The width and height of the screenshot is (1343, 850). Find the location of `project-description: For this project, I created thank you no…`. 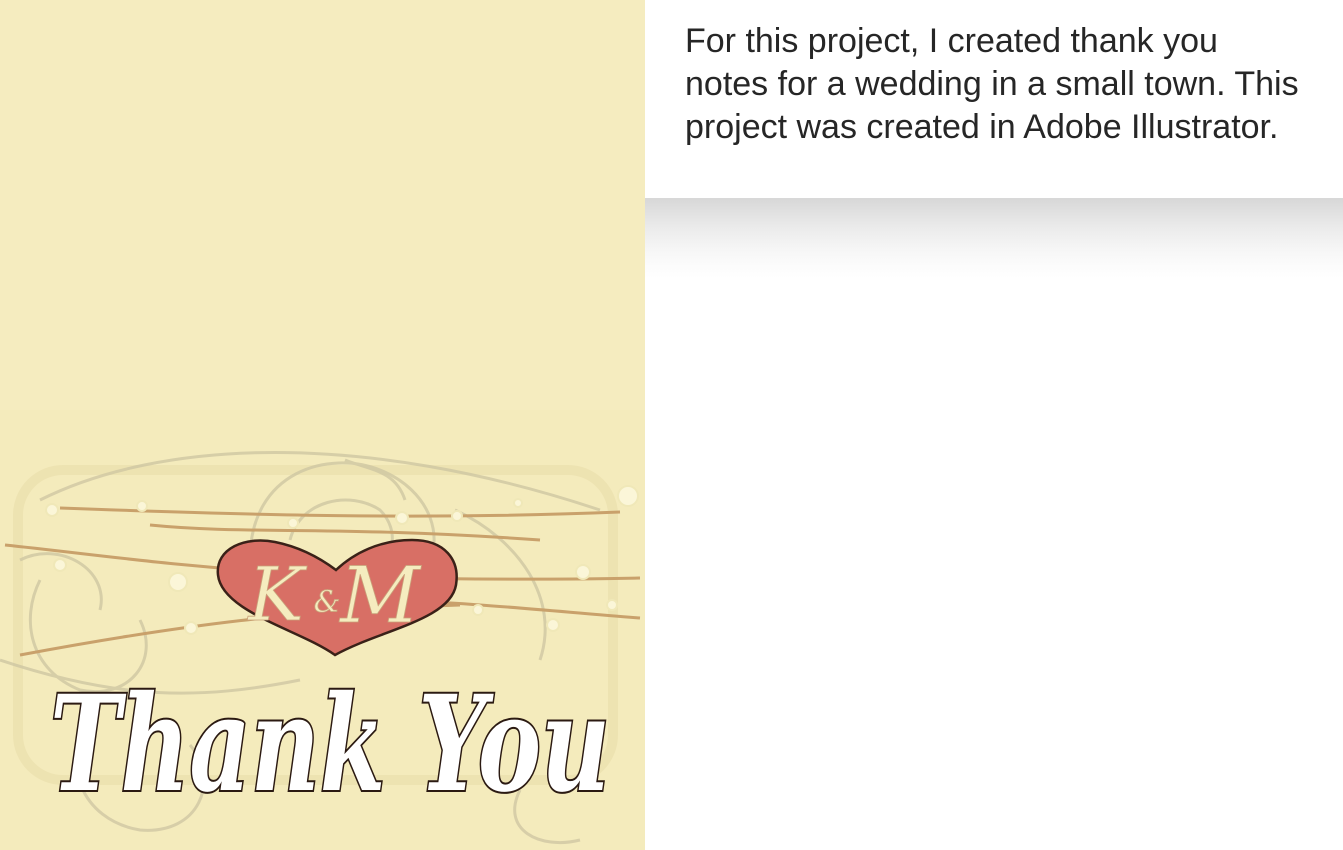

project-description: For this project, I created thank you no… is located at coordinates (992, 84).